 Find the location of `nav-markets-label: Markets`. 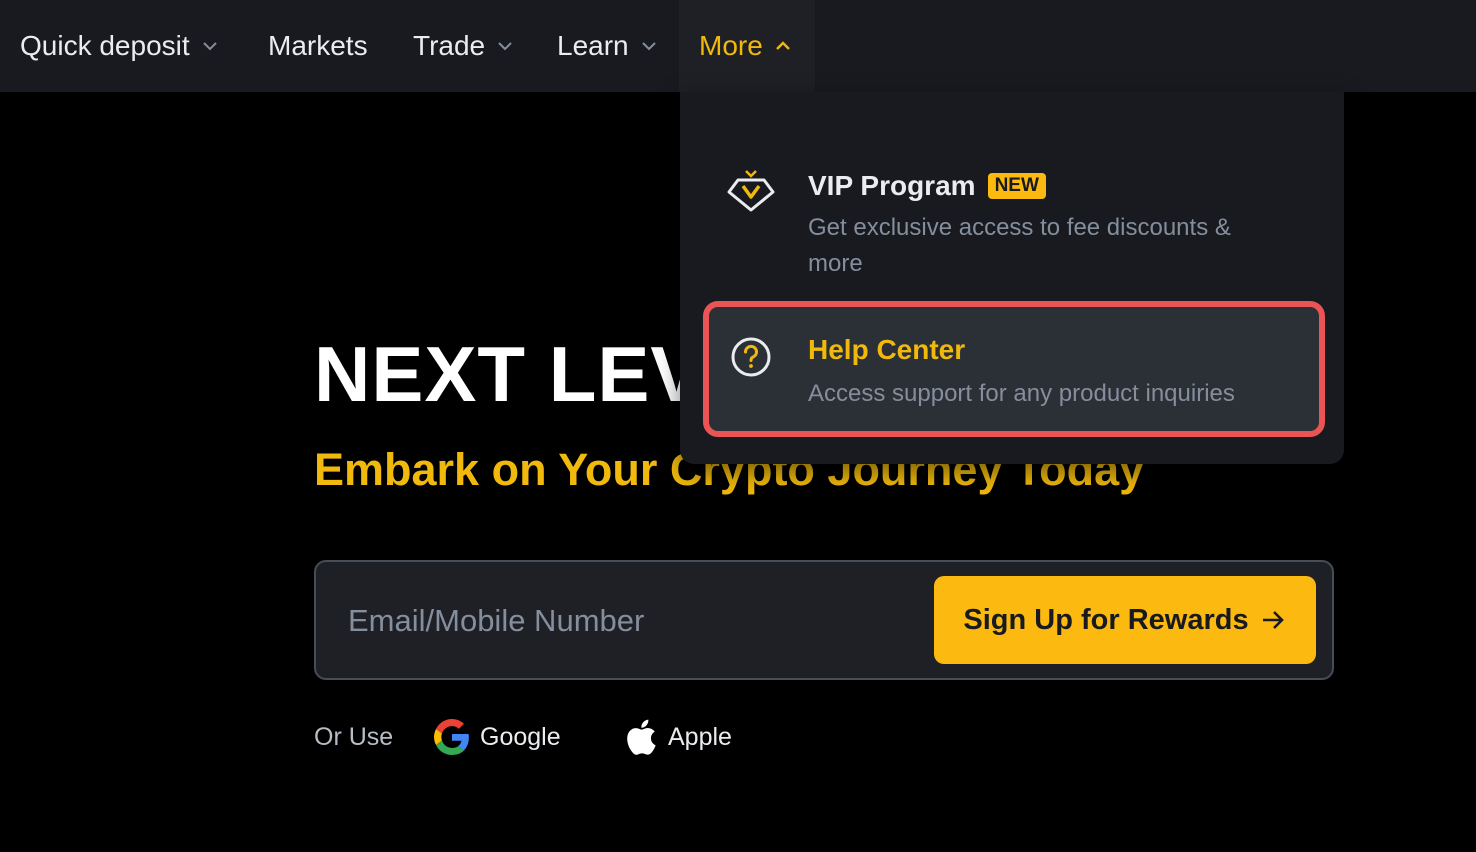

nav-markets-label: Markets is located at coordinates (318, 45).